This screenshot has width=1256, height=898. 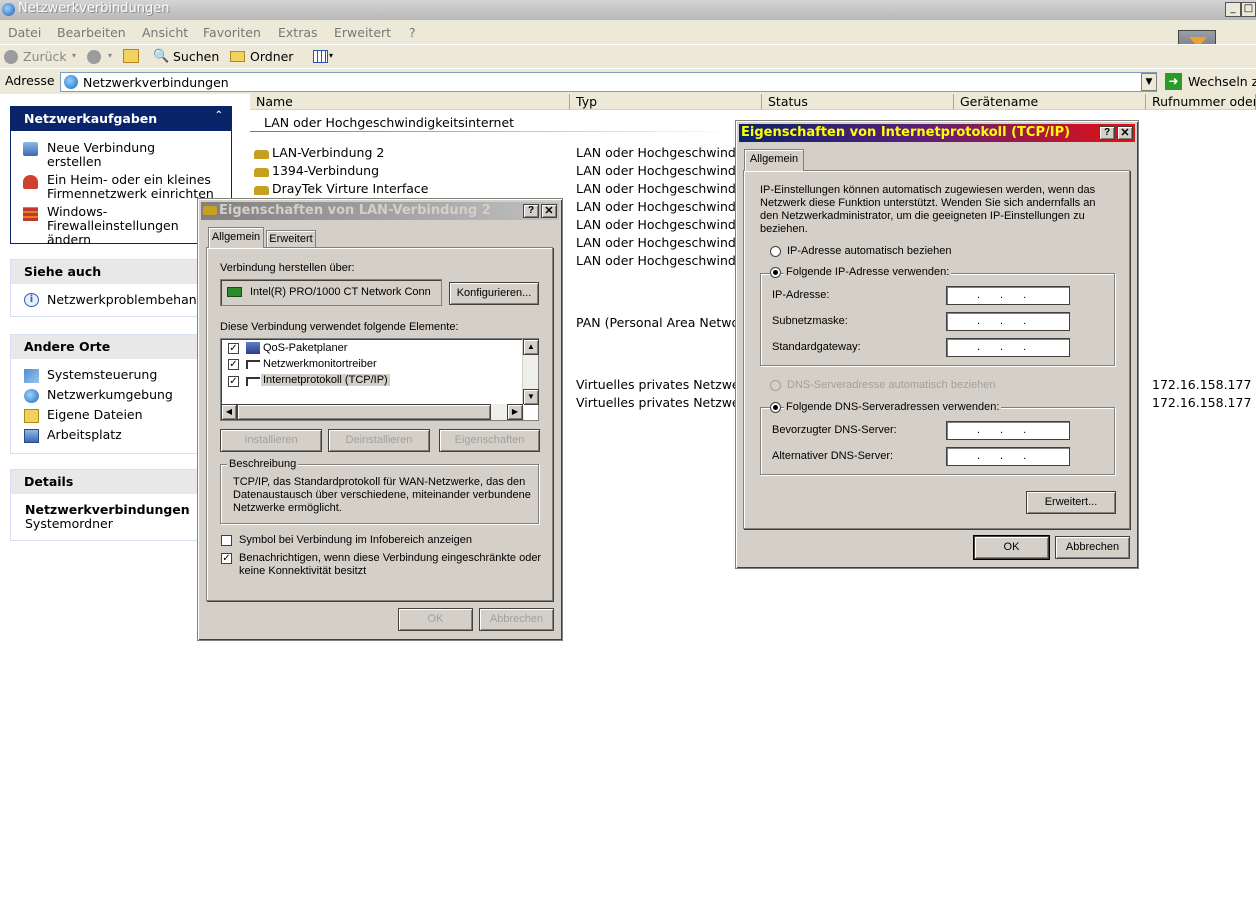 What do you see at coordinates (271, 440) in the screenshot?
I see `install-button: Installieren` at bounding box center [271, 440].